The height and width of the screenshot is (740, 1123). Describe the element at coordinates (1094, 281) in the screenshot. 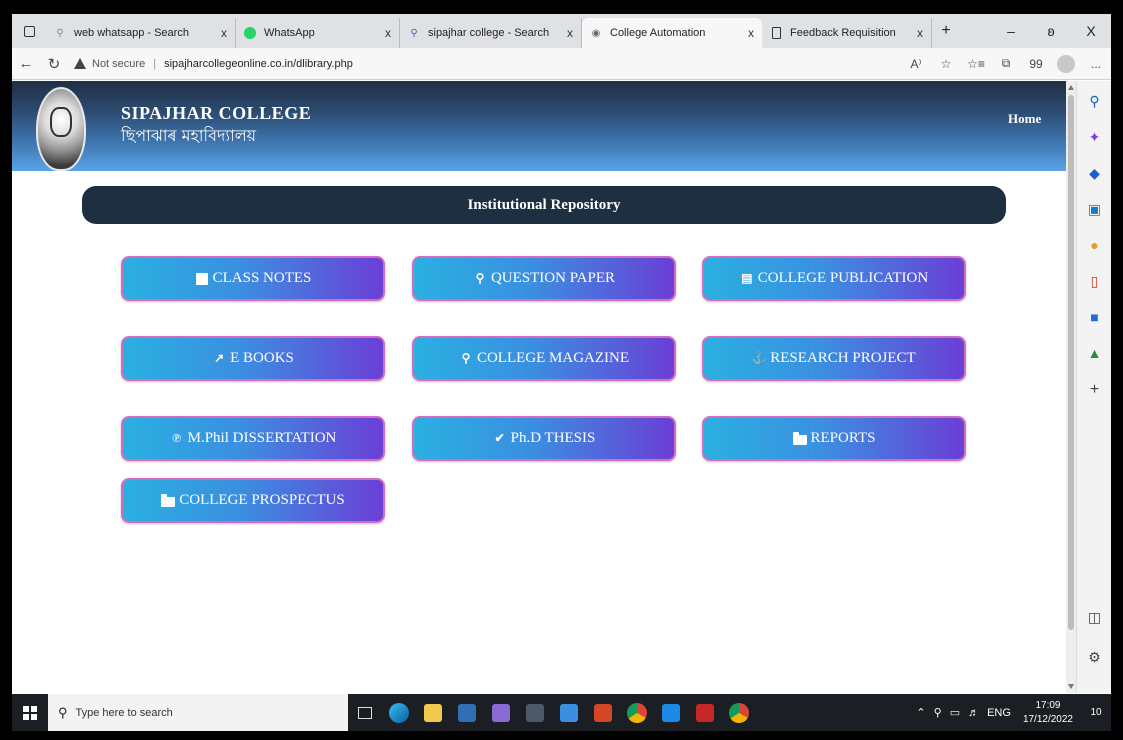

I see `office-icon: ▯` at that location.